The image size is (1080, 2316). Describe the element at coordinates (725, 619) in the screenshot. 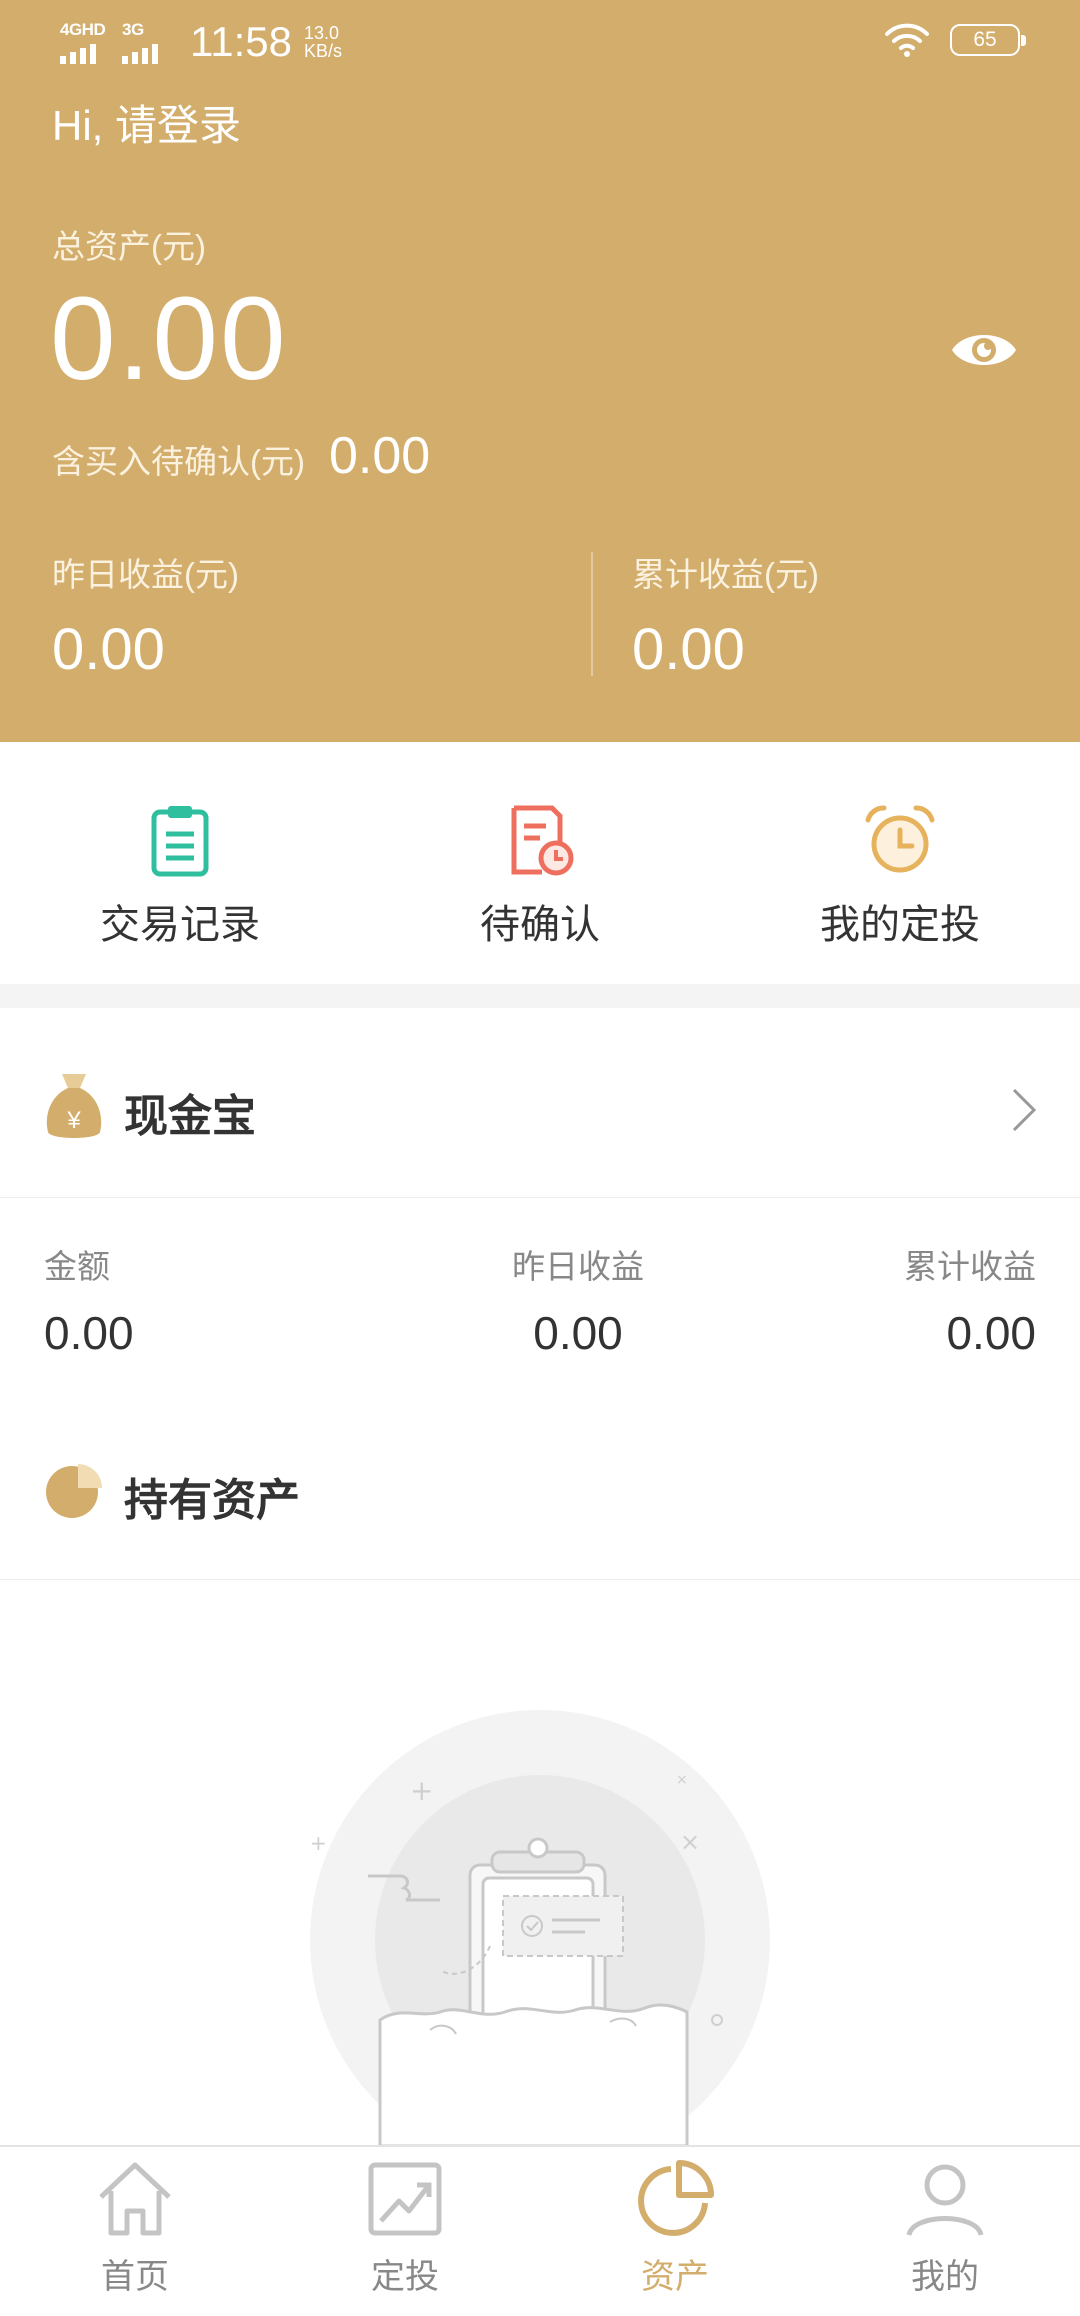

I see `cumulative-earnings: 累计收益(元) 0.00` at that location.